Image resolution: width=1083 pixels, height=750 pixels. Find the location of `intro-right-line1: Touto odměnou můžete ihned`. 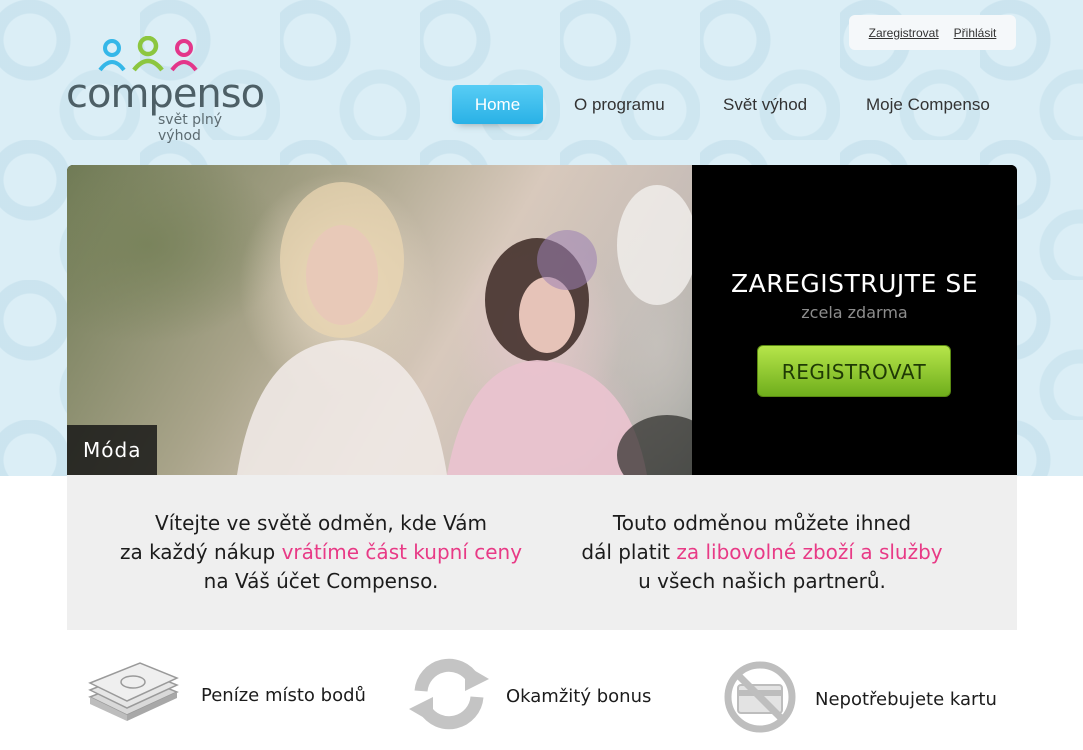

intro-right-line1: Touto odměnou můžete ihned is located at coordinates (762, 523).